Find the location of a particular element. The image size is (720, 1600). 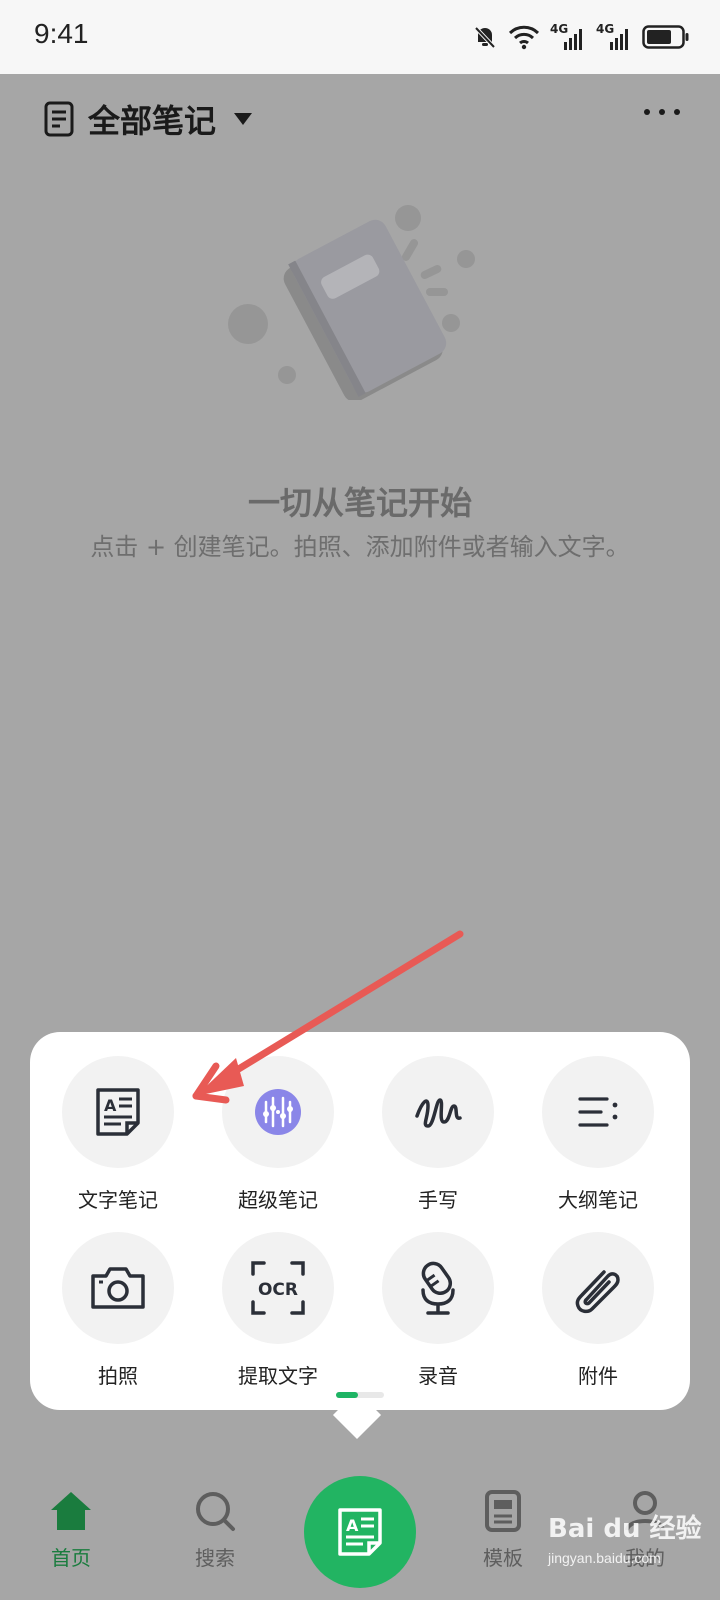

create-item-circle: A is located at coordinates (118, 1112).